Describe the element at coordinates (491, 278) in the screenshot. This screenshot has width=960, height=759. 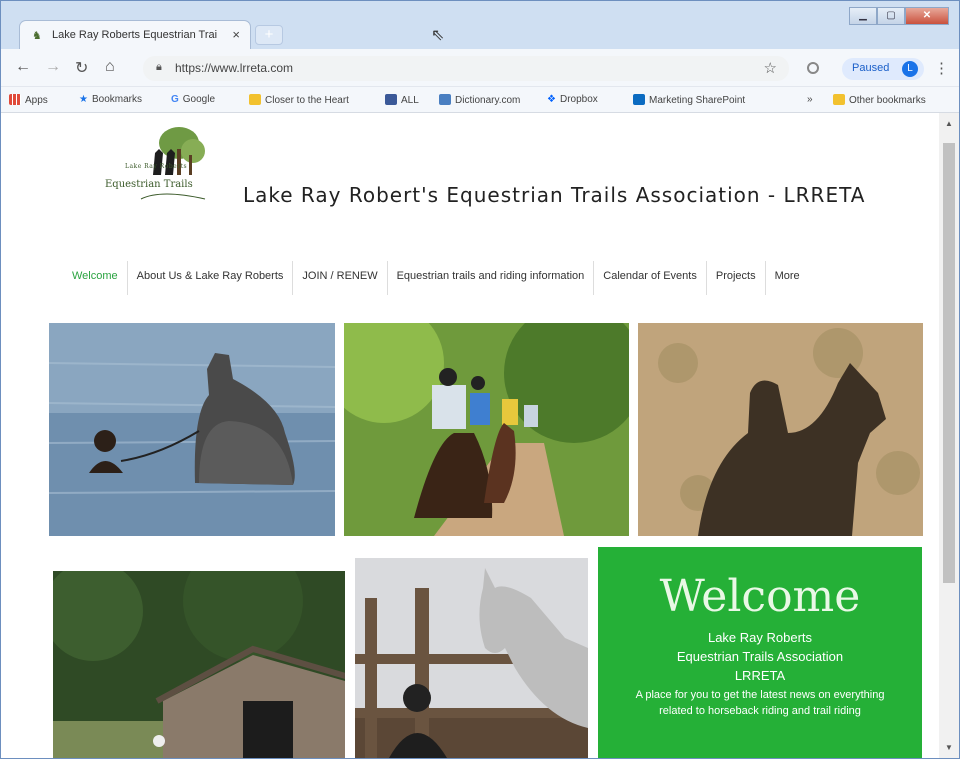
I see `nav-trails-info: Equestrian trails and riding information` at that location.